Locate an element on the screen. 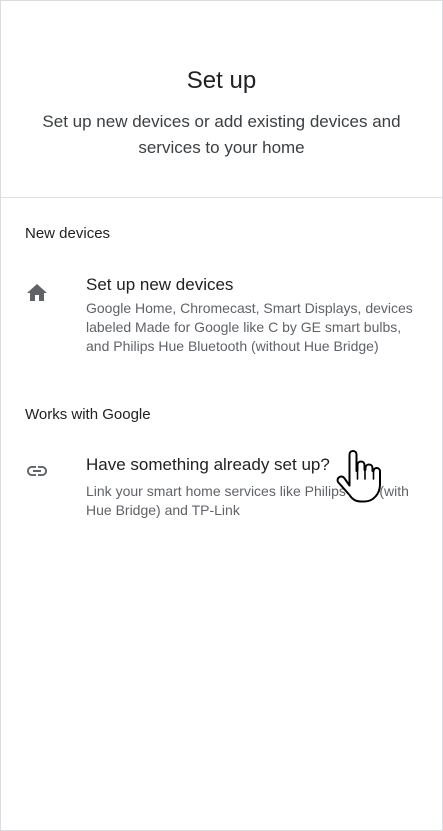 This screenshot has height=831, width=443. item-title: Have something already set up? is located at coordinates (208, 464).